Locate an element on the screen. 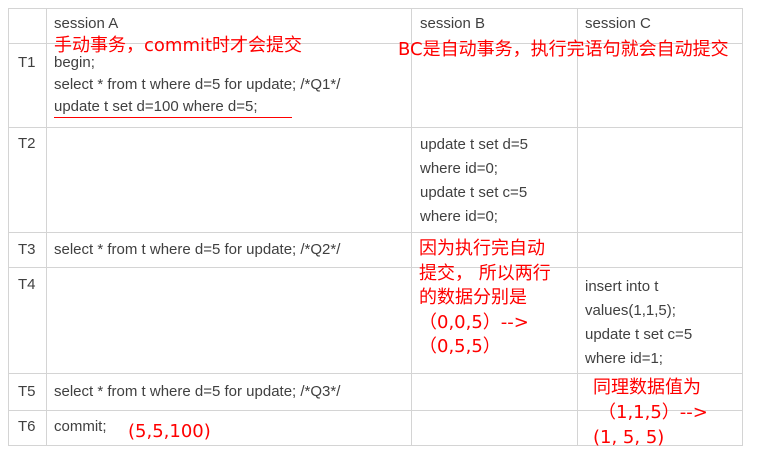  session-c-annotation: 同理数据值为 （1,1,5）--> (1, 5, 5) is located at coordinates (650, 412).